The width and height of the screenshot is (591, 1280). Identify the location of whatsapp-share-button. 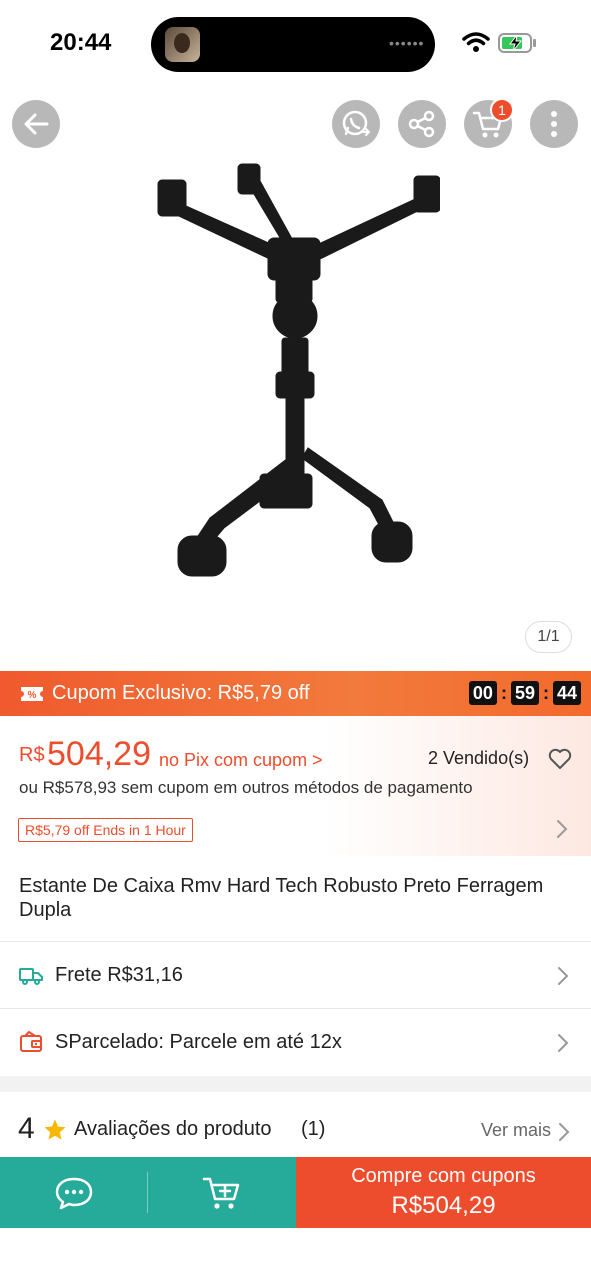
(356, 124).